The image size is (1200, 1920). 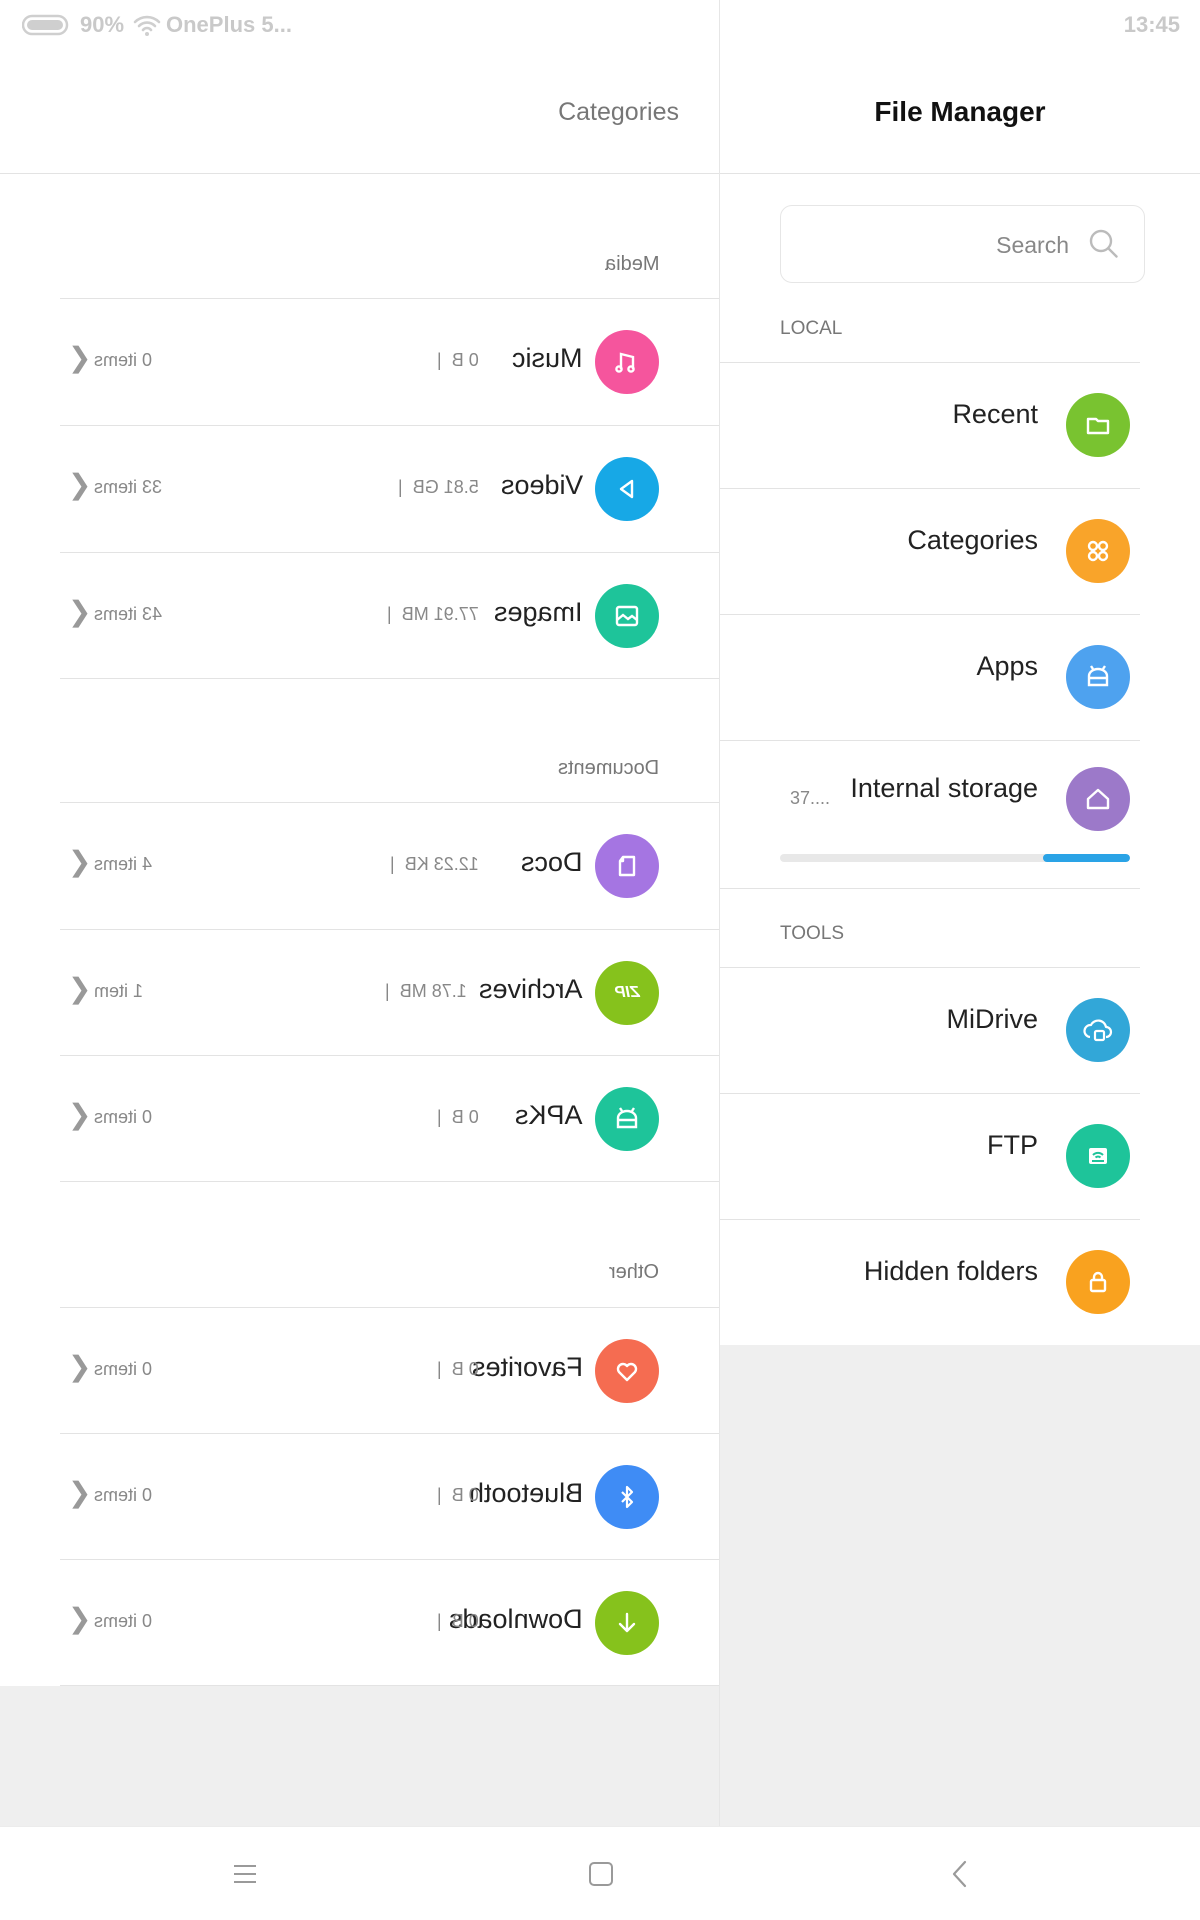 What do you see at coordinates (359, 112) in the screenshot?
I see `categories-header: Categories` at bounding box center [359, 112].